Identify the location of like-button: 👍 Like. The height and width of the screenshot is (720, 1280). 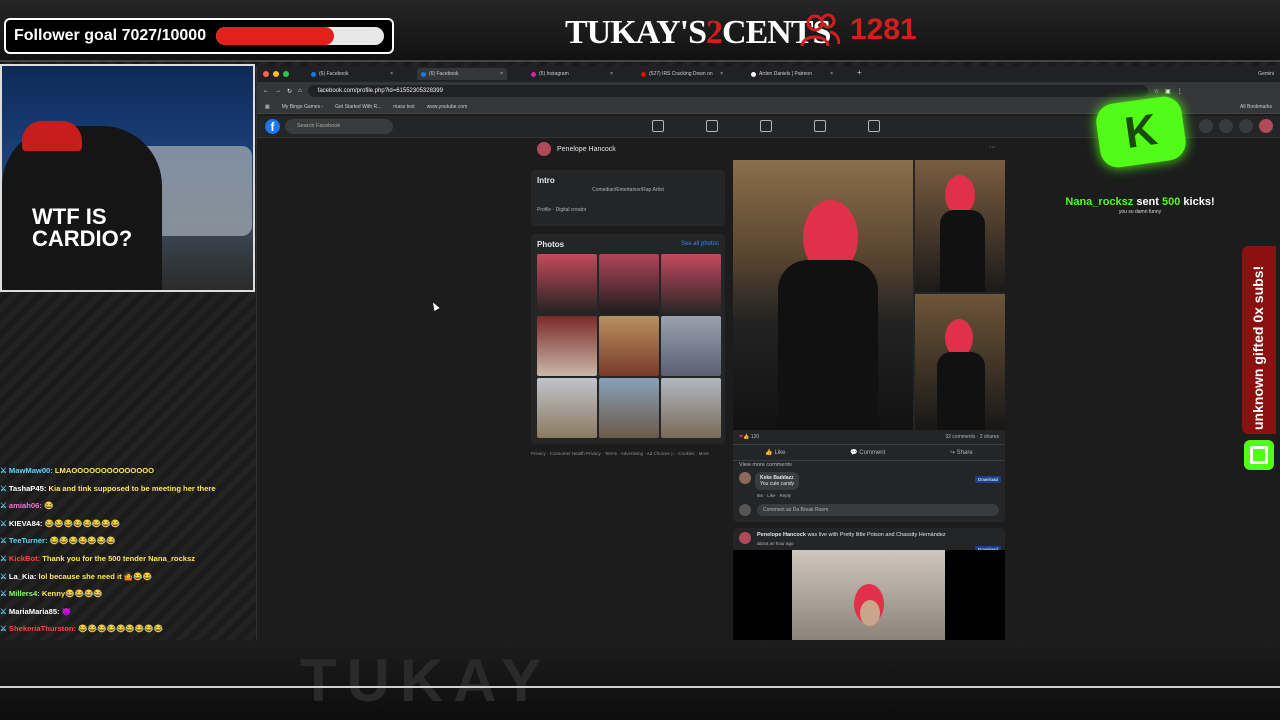
(775, 452).